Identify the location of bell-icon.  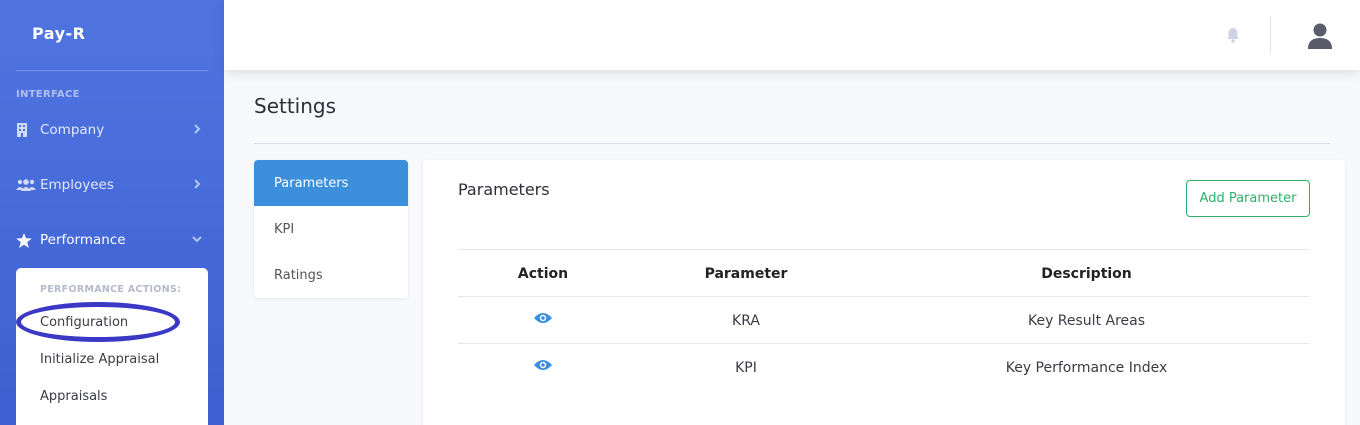
(1233, 35).